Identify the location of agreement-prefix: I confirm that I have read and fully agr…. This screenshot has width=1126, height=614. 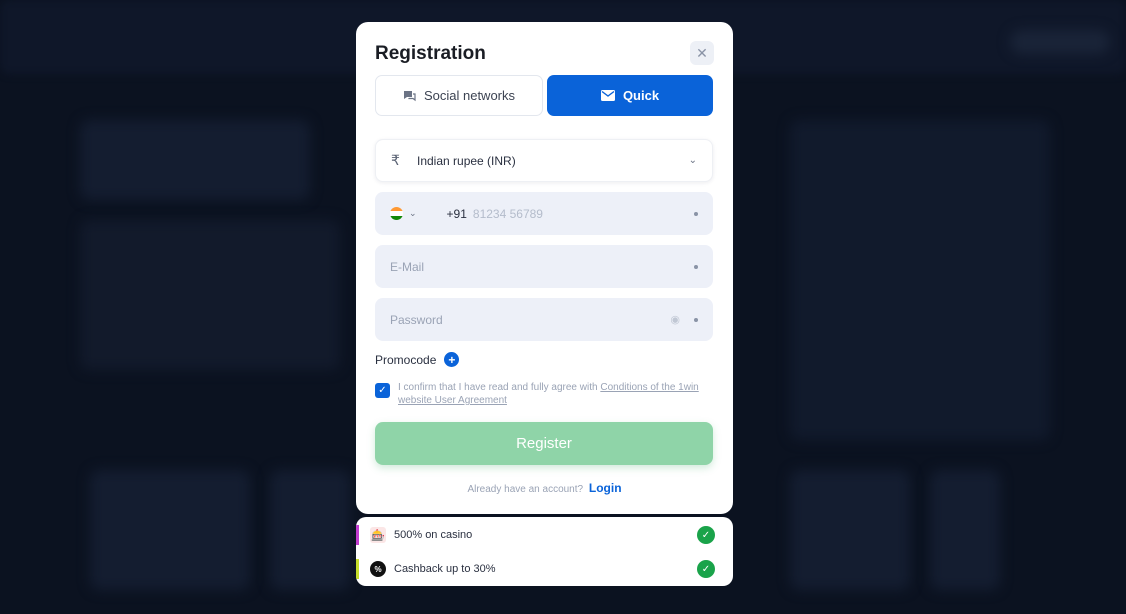
(499, 387).